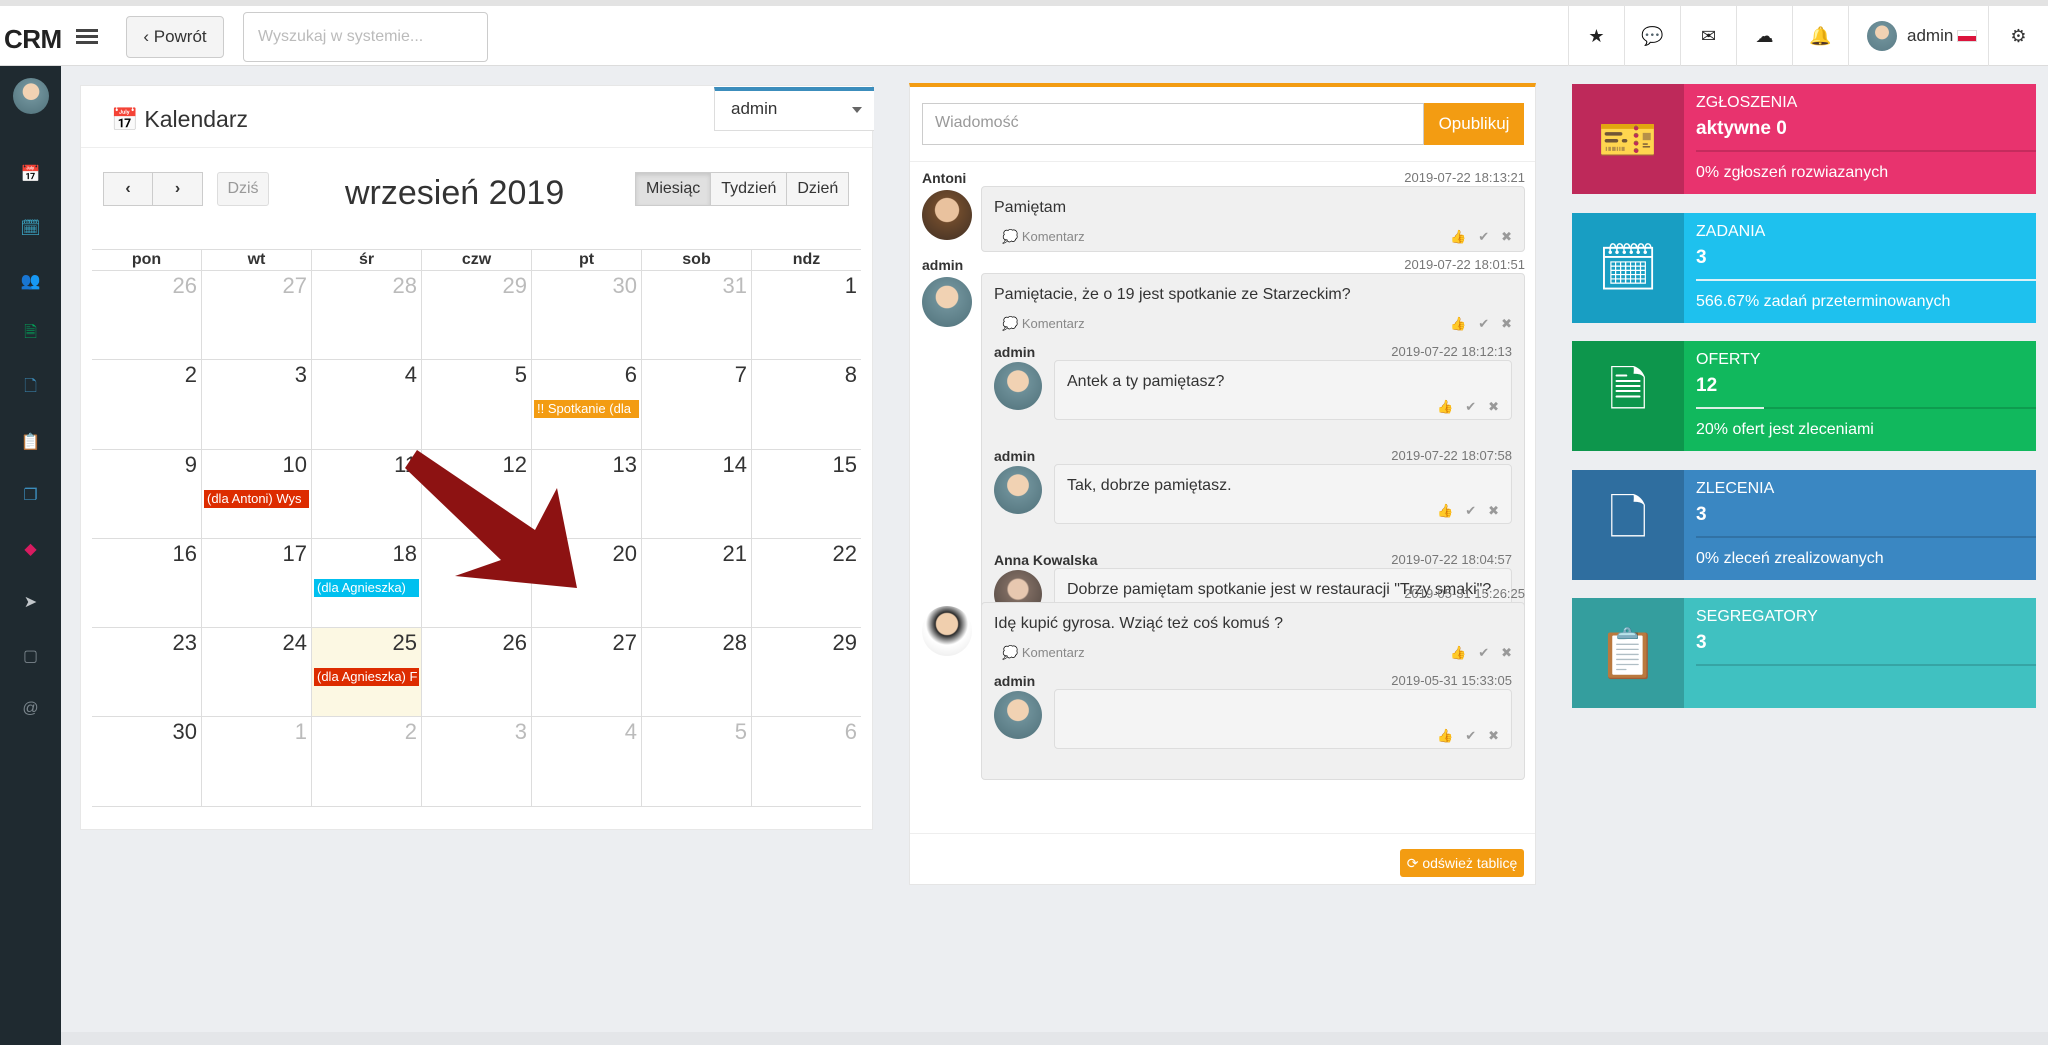 This screenshot has width=2048, height=1045. What do you see at coordinates (2018, 36) in the screenshot?
I see `gear-icon: ⚙` at bounding box center [2018, 36].